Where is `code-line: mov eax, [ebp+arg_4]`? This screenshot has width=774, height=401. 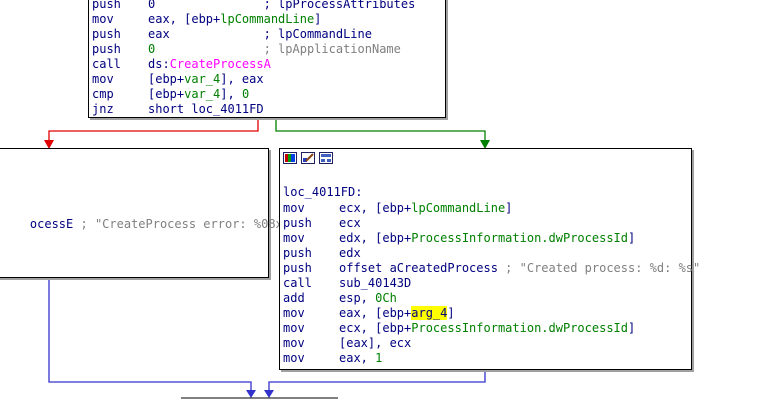
code-line: mov eax, [ebp+arg_4] is located at coordinates (488, 313).